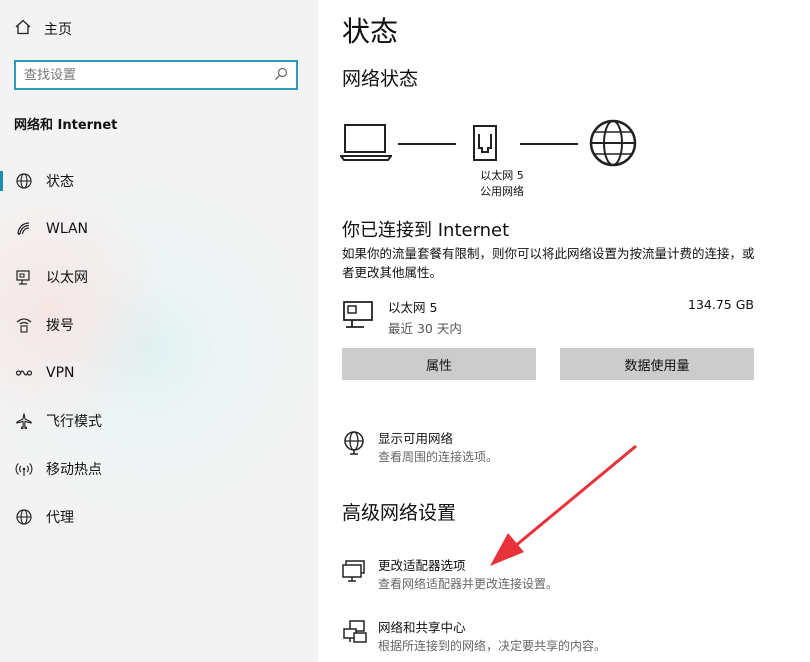  Describe the element at coordinates (24, 325) in the screenshot. I see `dialup-icon` at that location.